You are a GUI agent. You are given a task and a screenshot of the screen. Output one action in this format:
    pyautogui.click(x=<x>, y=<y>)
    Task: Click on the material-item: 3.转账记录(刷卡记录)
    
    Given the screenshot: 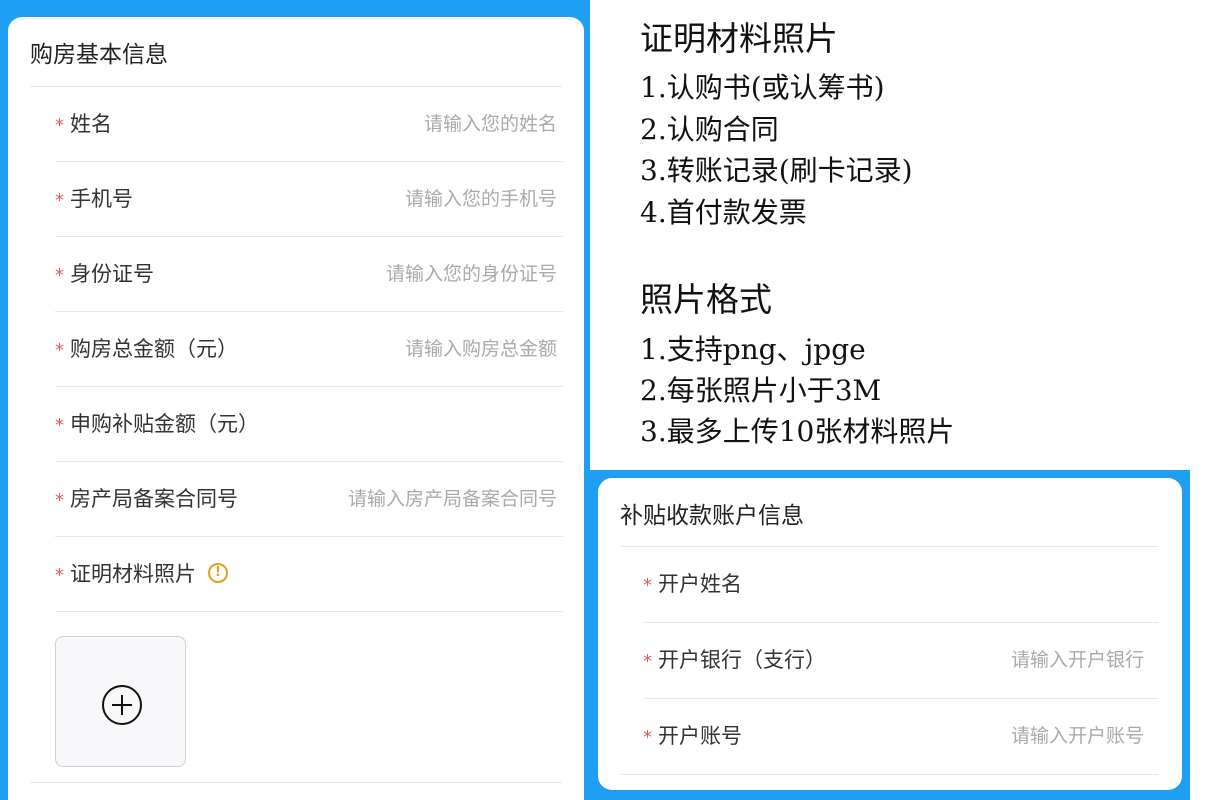 What is the action you would take?
    pyautogui.click(x=776, y=170)
    